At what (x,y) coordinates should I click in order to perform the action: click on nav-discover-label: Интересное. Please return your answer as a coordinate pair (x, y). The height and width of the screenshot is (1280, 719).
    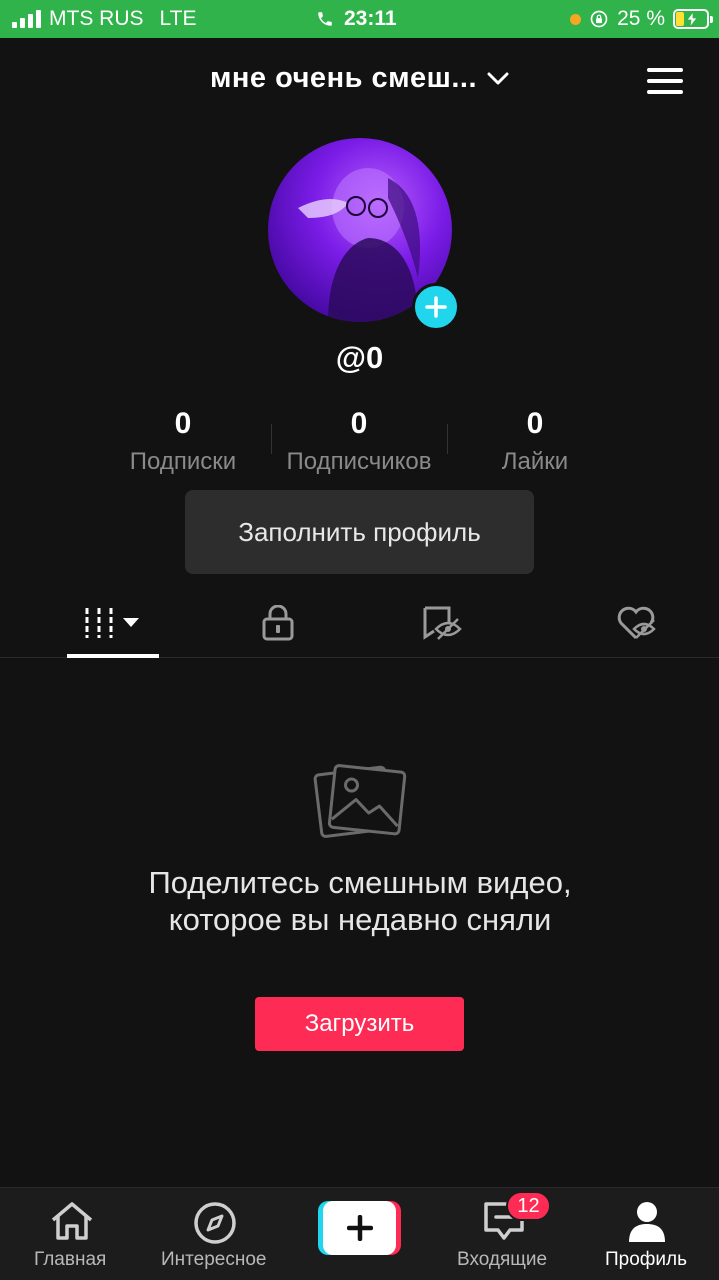
    Looking at the image, I should click on (214, 1259).